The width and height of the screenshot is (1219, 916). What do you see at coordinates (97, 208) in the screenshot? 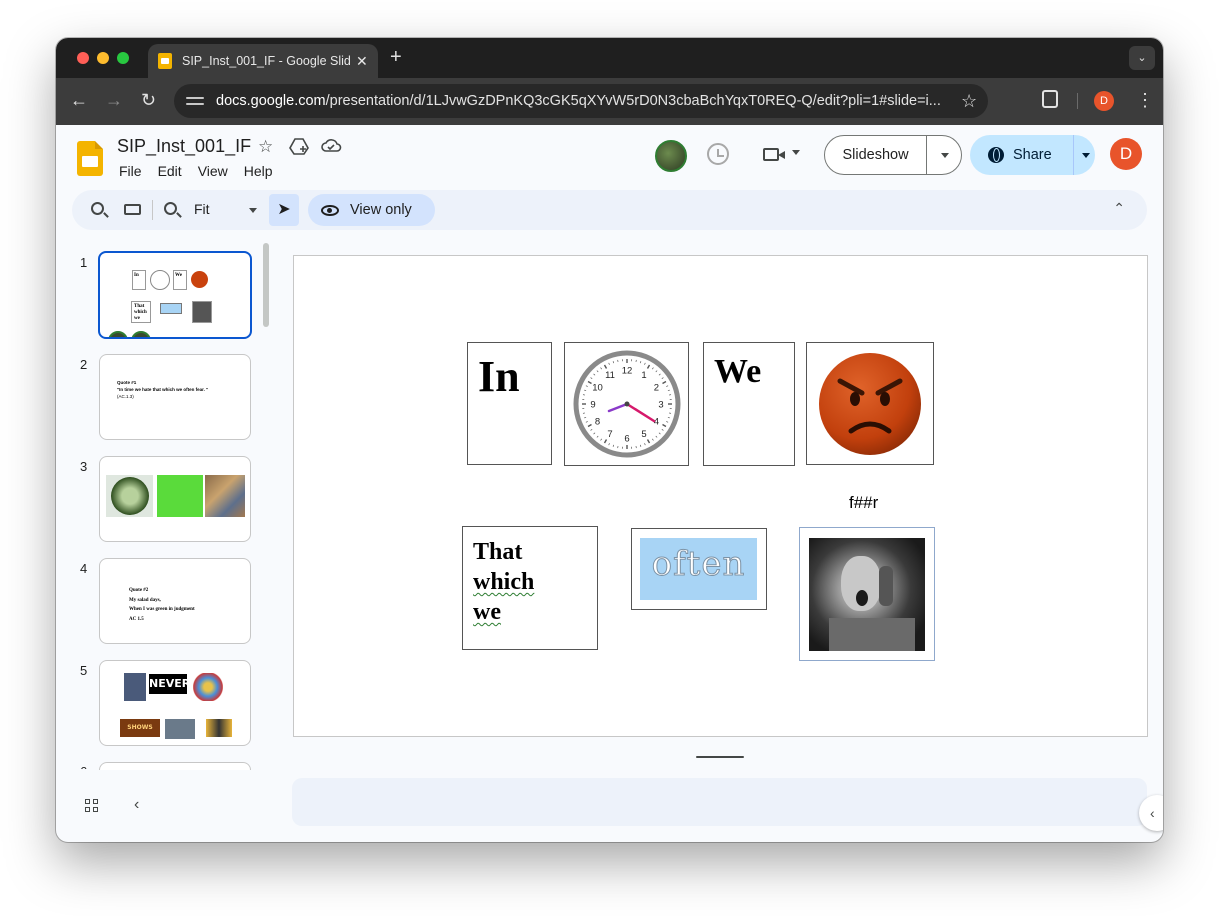
I see `search-menus-icon` at bounding box center [97, 208].